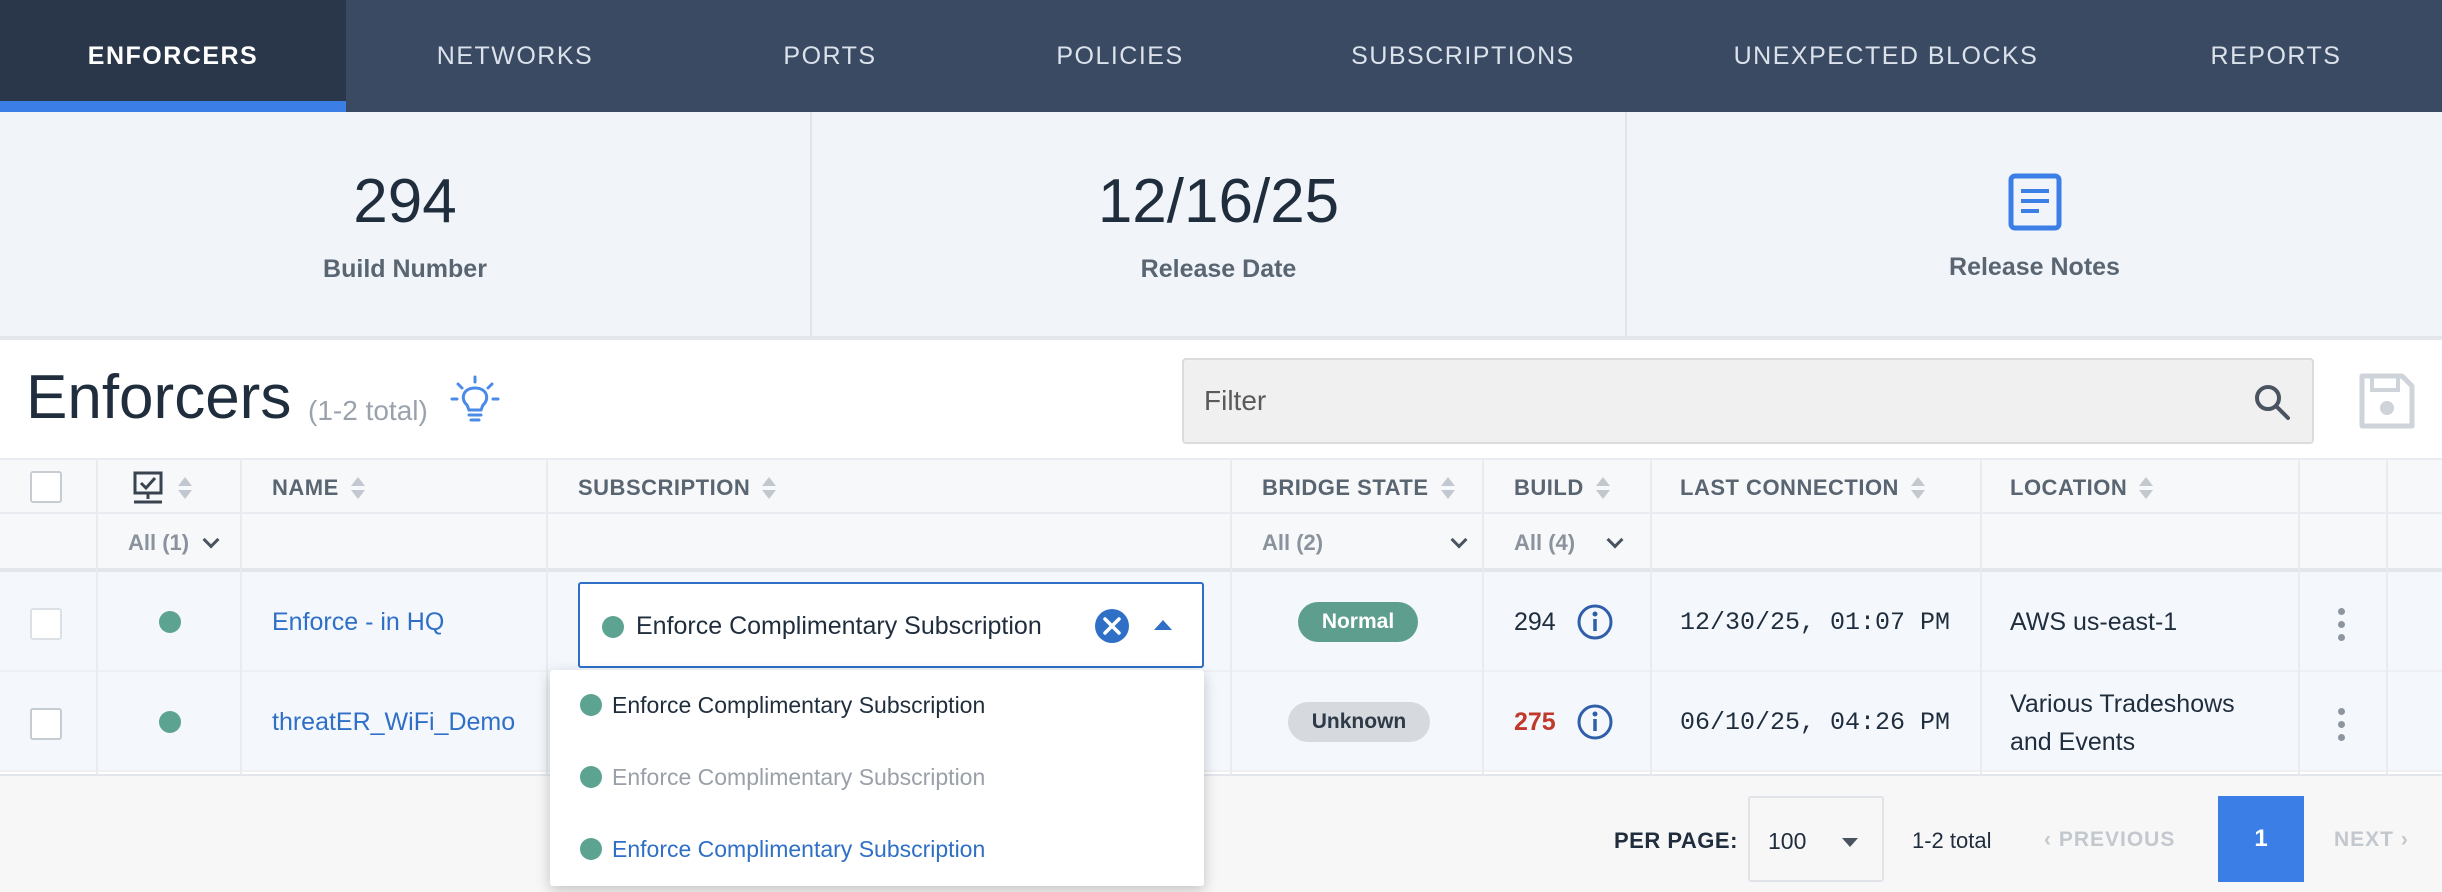  I want to click on bridge-state-filter: All (2), so click(1365, 543).